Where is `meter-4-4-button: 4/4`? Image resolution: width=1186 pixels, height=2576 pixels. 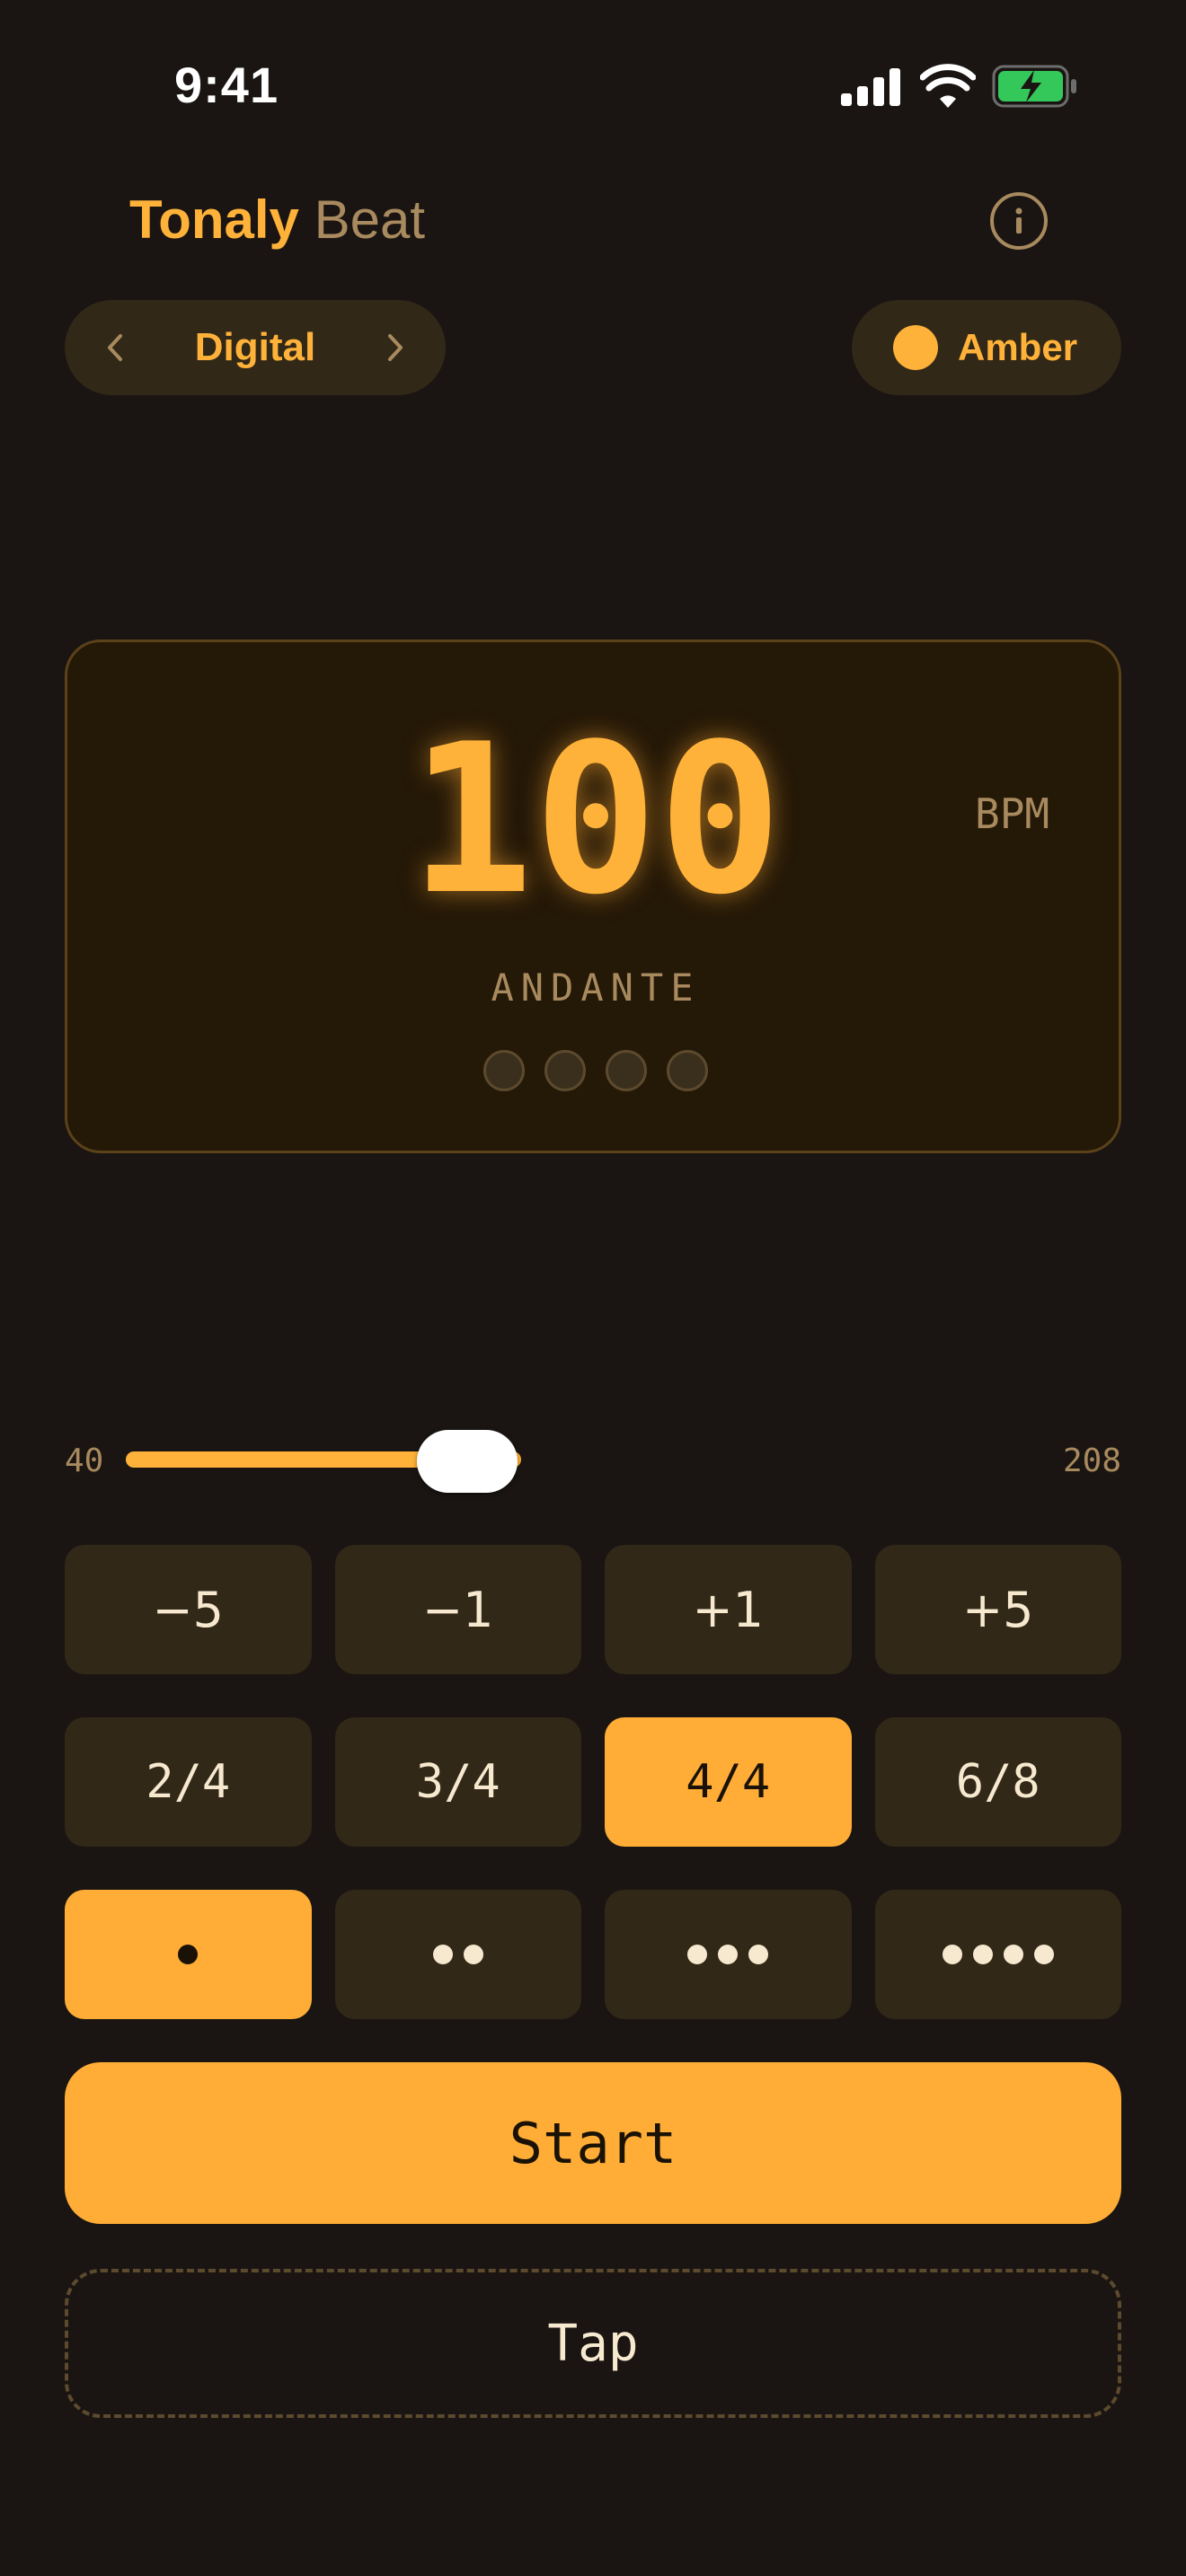 meter-4-4-button: 4/4 is located at coordinates (728, 1782).